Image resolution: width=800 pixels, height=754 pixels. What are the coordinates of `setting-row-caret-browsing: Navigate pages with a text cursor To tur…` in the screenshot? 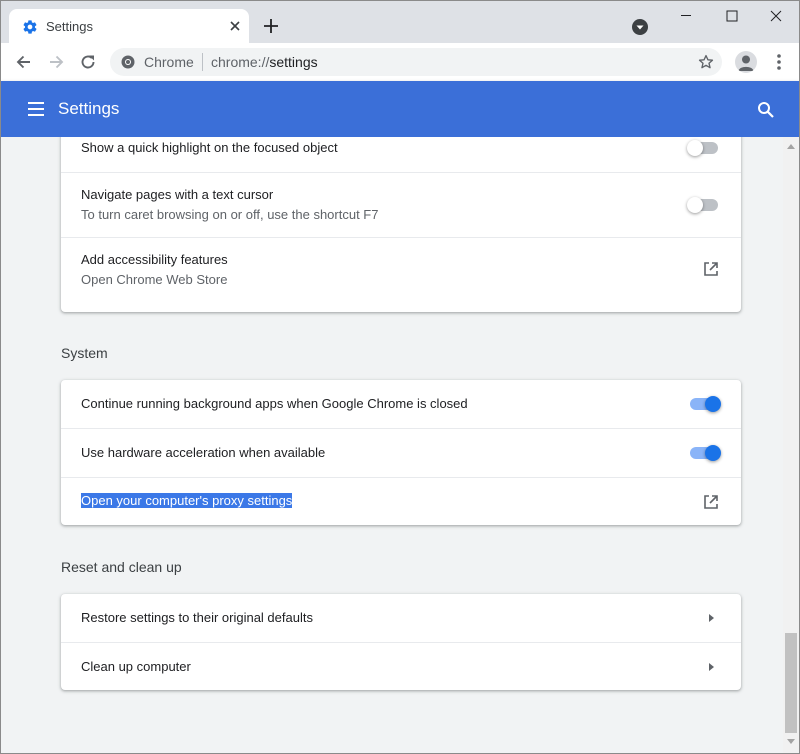 It's located at (401, 204).